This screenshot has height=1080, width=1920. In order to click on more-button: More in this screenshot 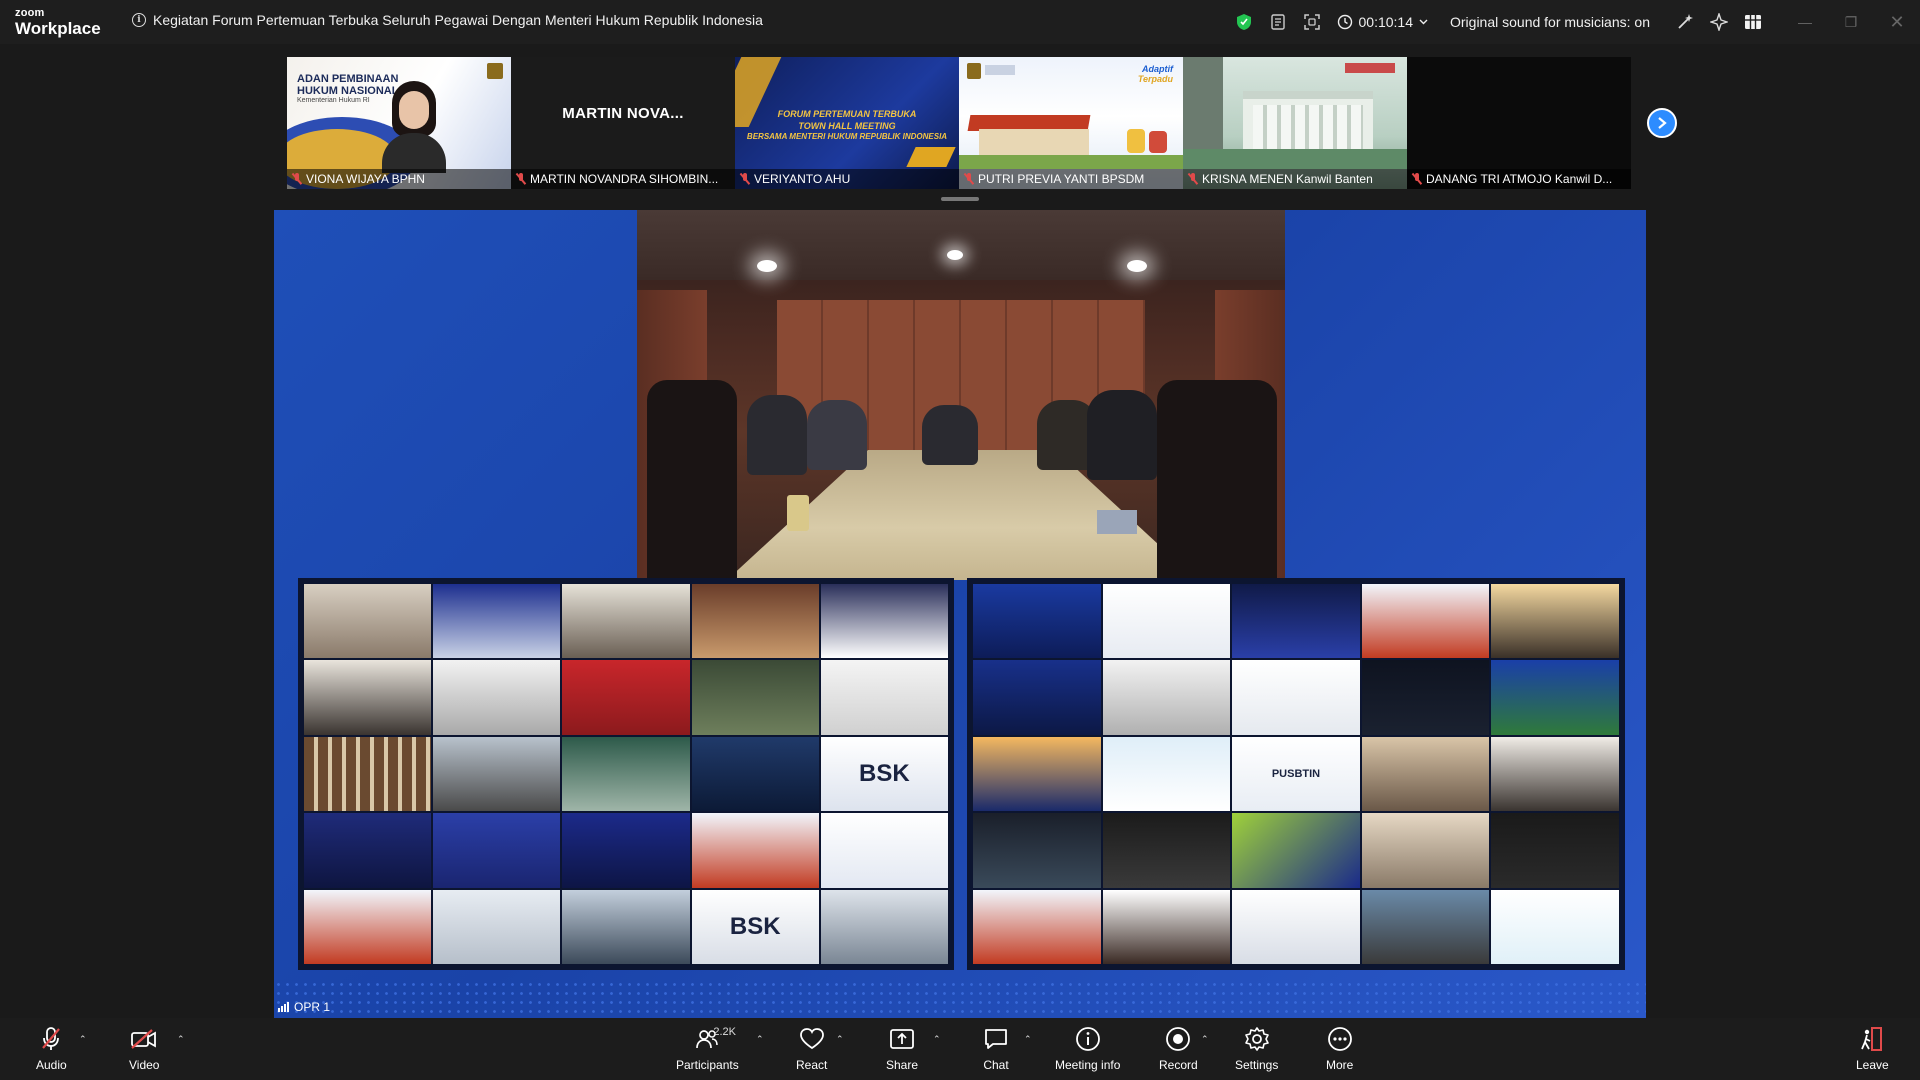, I will do `click(1339, 1049)`.